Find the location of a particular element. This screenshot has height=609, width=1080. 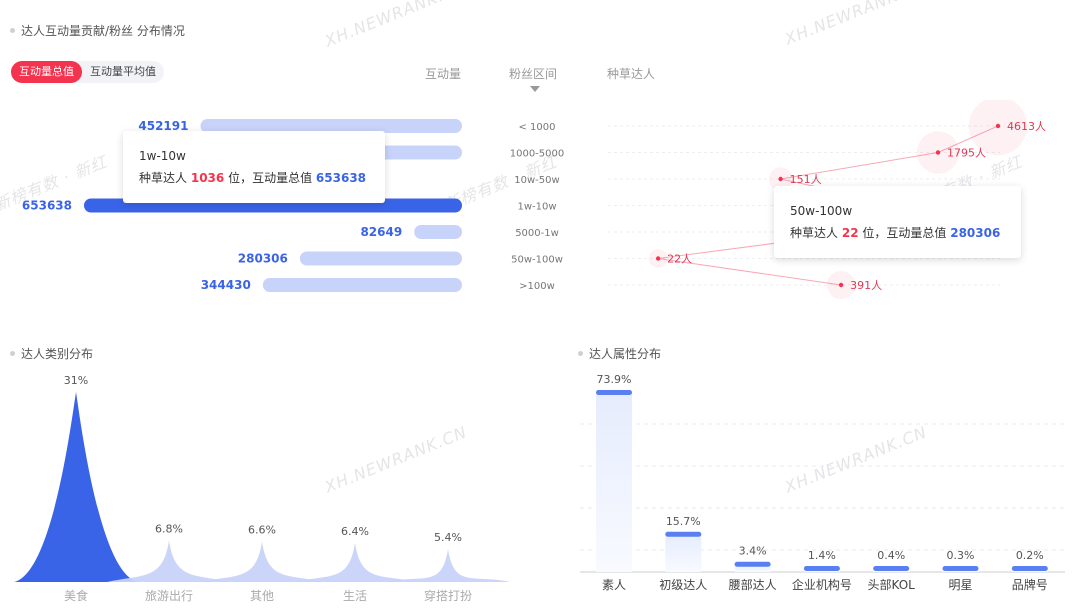

tooltip-detail: 种草达人 22 位，互动量总值 280306 is located at coordinates (897, 233).